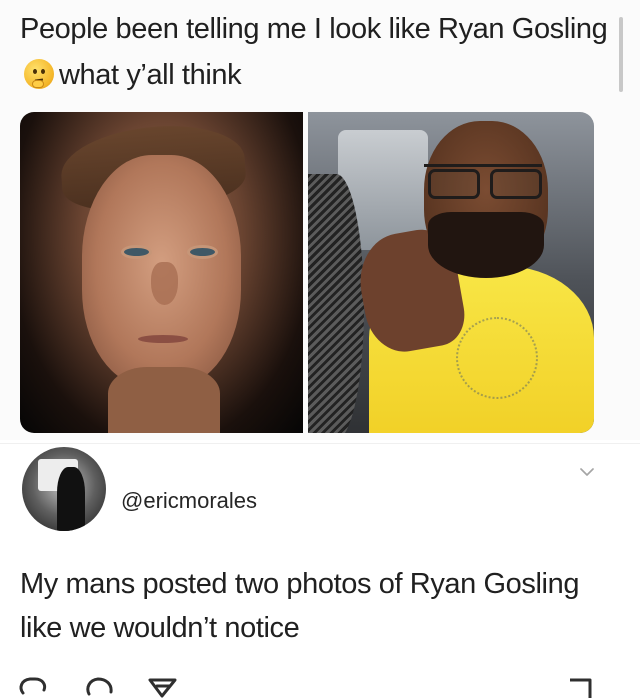 The width and height of the screenshot is (640, 698). I want to click on ryan-right-eye, so click(202, 252).